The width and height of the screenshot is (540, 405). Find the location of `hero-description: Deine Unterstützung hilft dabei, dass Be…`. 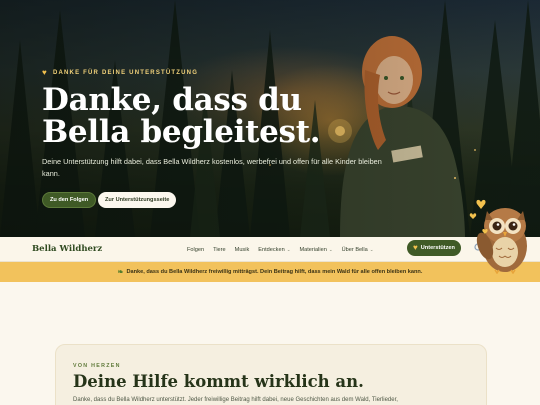

hero-description: Deine Unterstützung hilft dabei, dass Be… is located at coordinates (212, 167).